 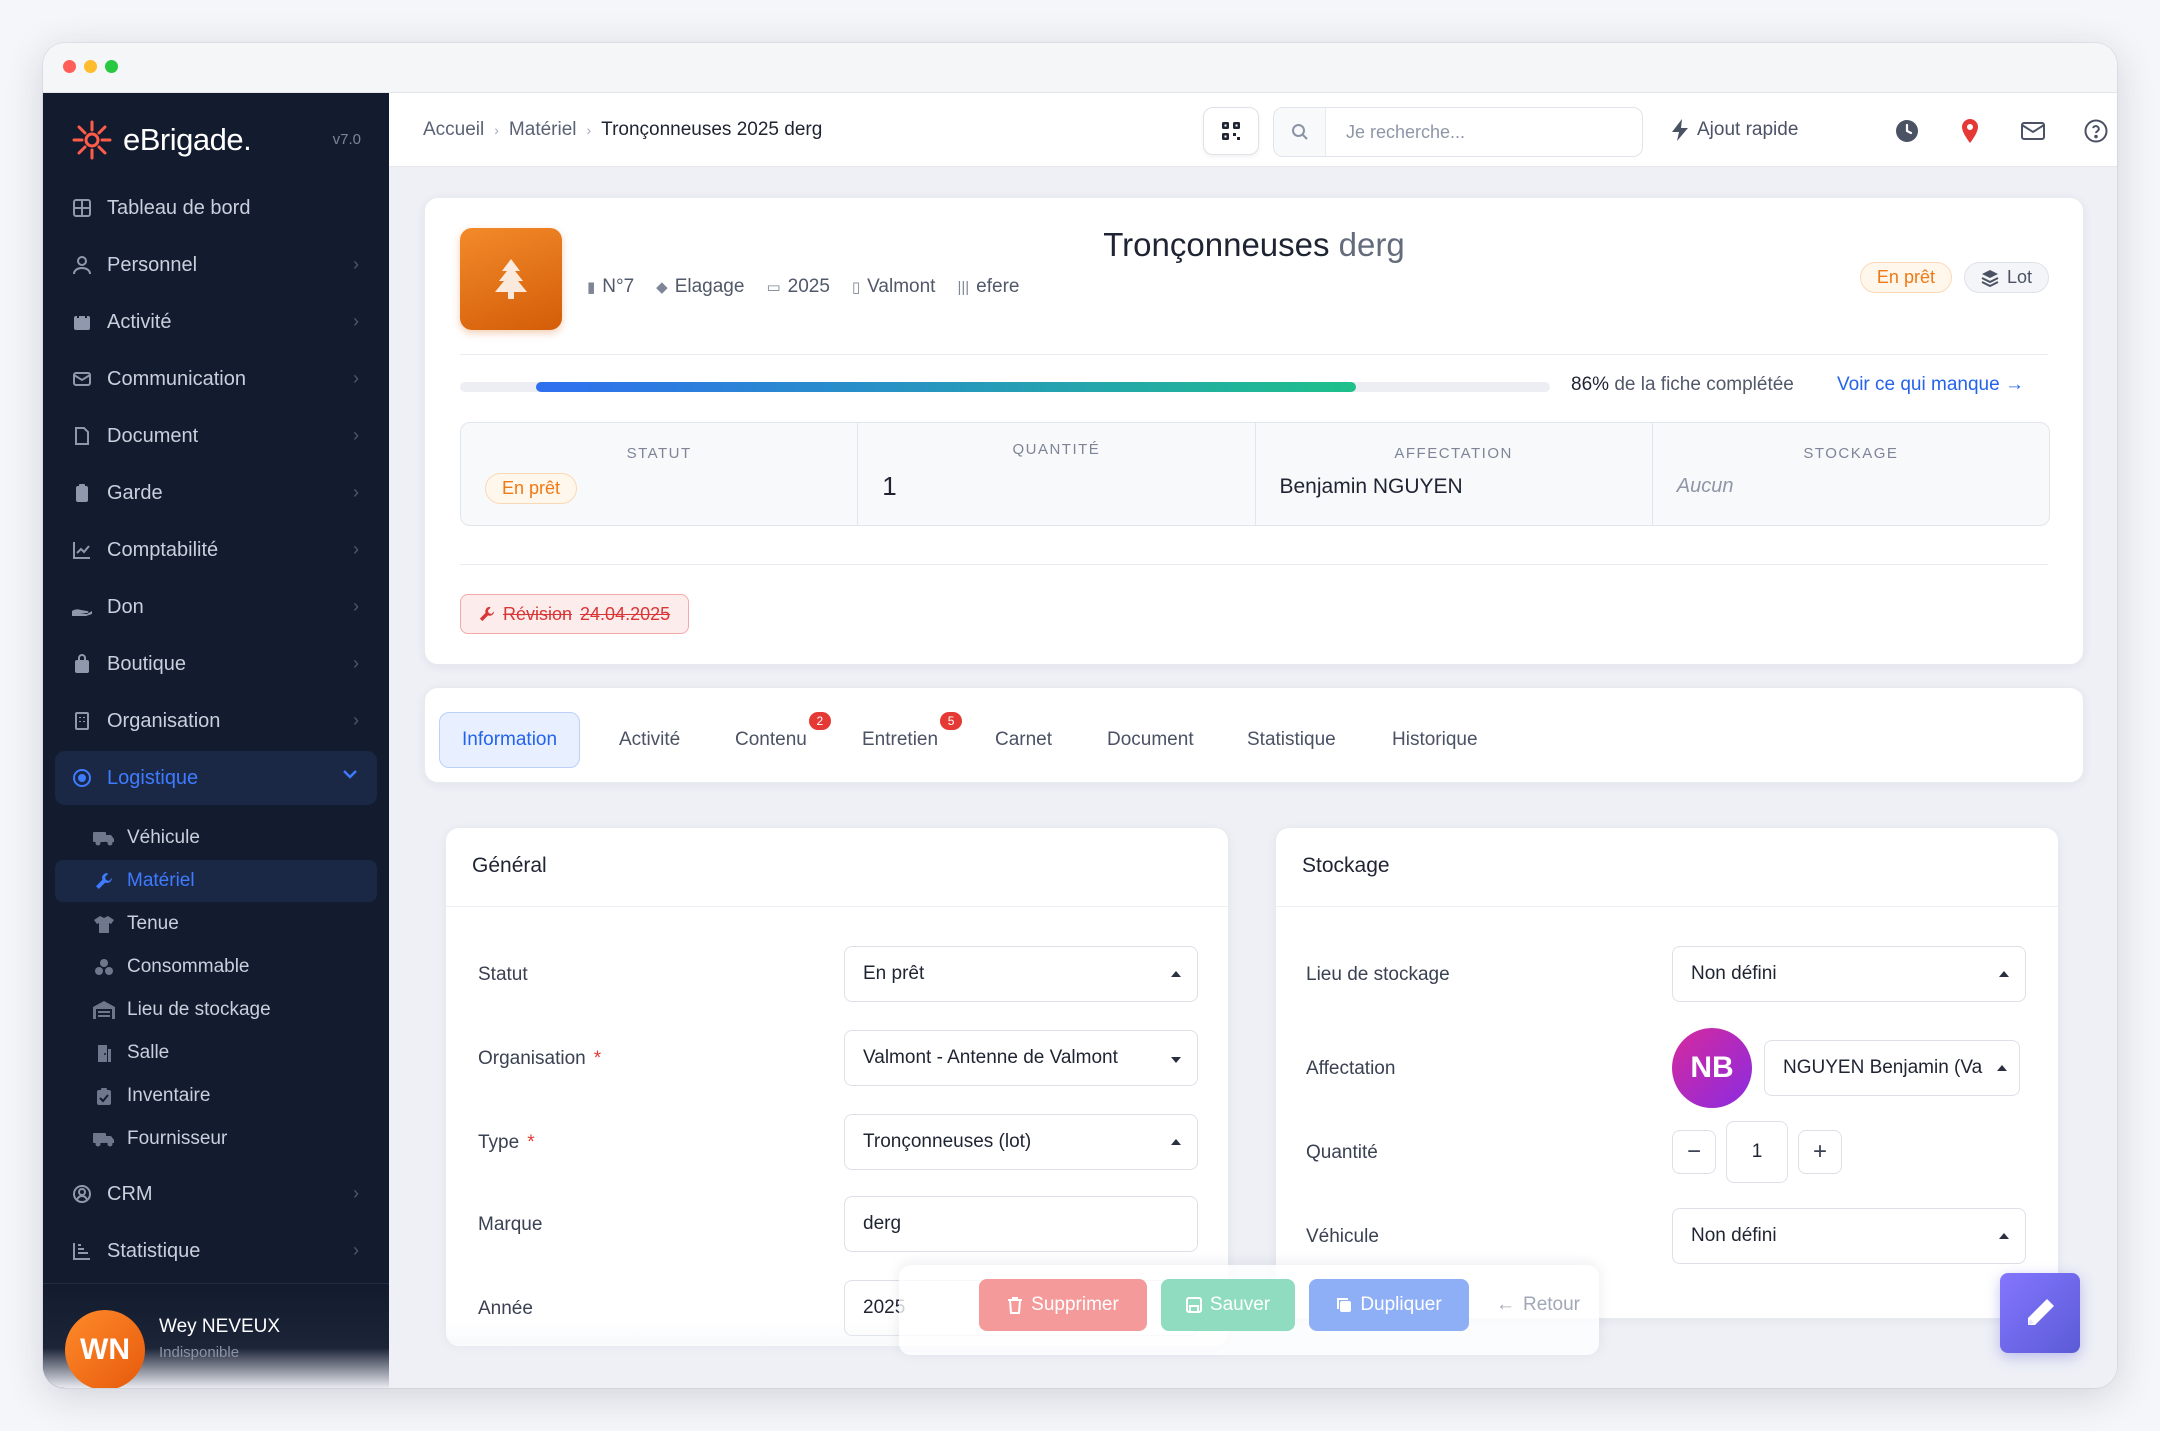 What do you see at coordinates (216, 379) in the screenshot?
I see `sidebar-item-communication: Communication ›` at bounding box center [216, 379].